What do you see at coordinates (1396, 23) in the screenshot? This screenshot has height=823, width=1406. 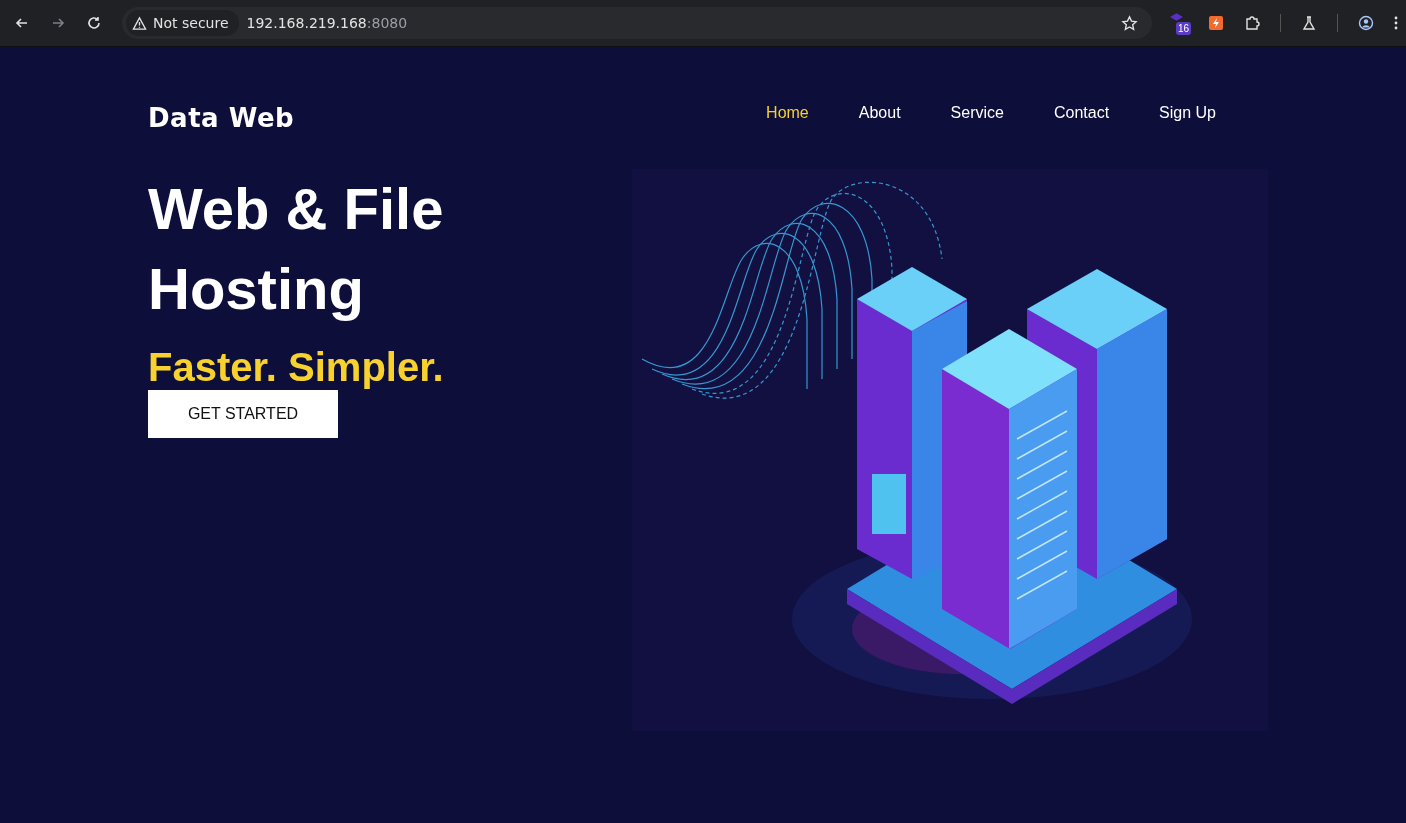 I see `menu-icon` at bounding box center [1396, 23].